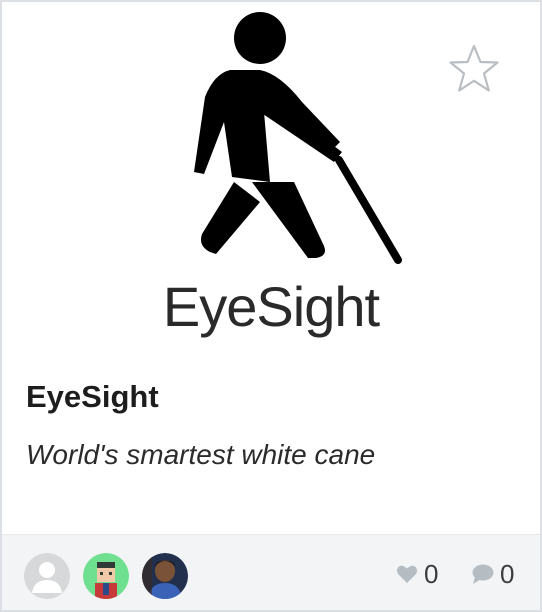  I want to click on project-tagline: World's smartest white cane, so click(201, 454).